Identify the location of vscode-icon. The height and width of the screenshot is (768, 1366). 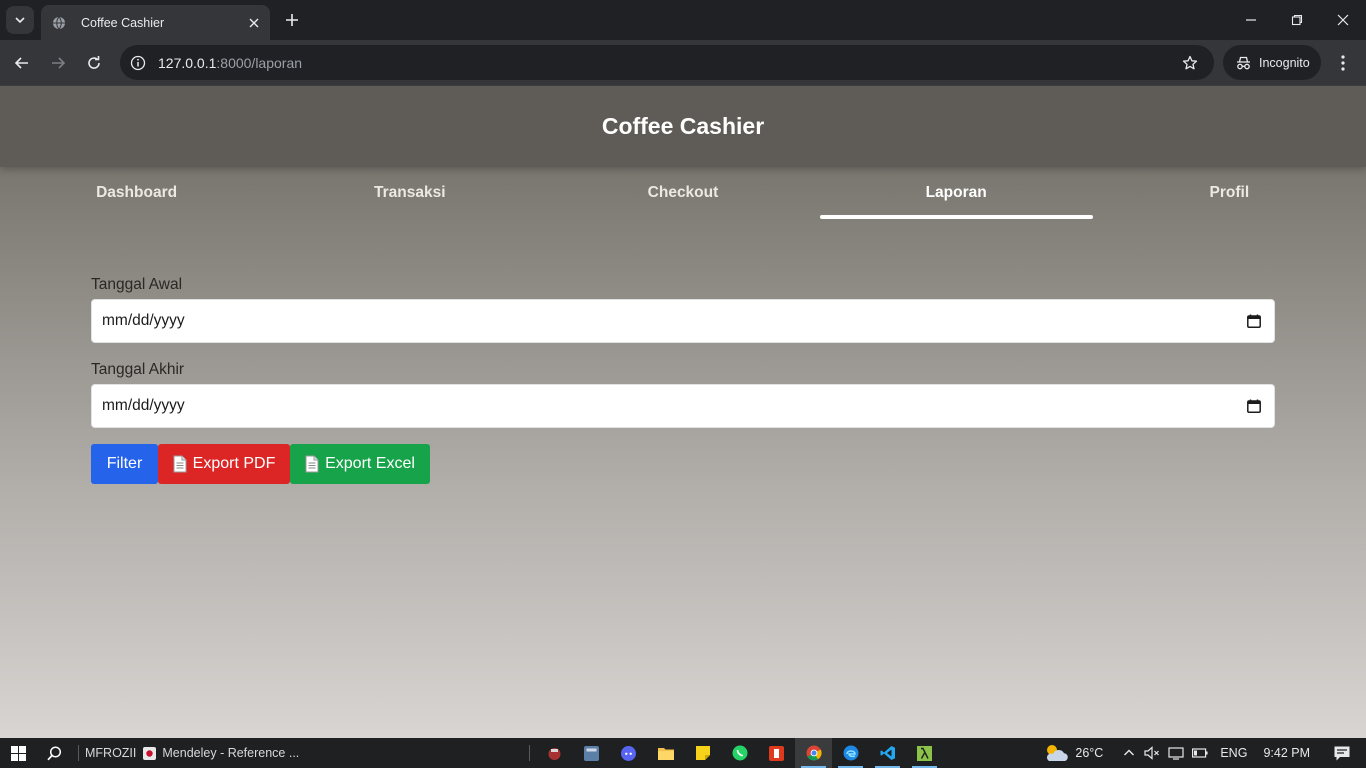
(887, 753).